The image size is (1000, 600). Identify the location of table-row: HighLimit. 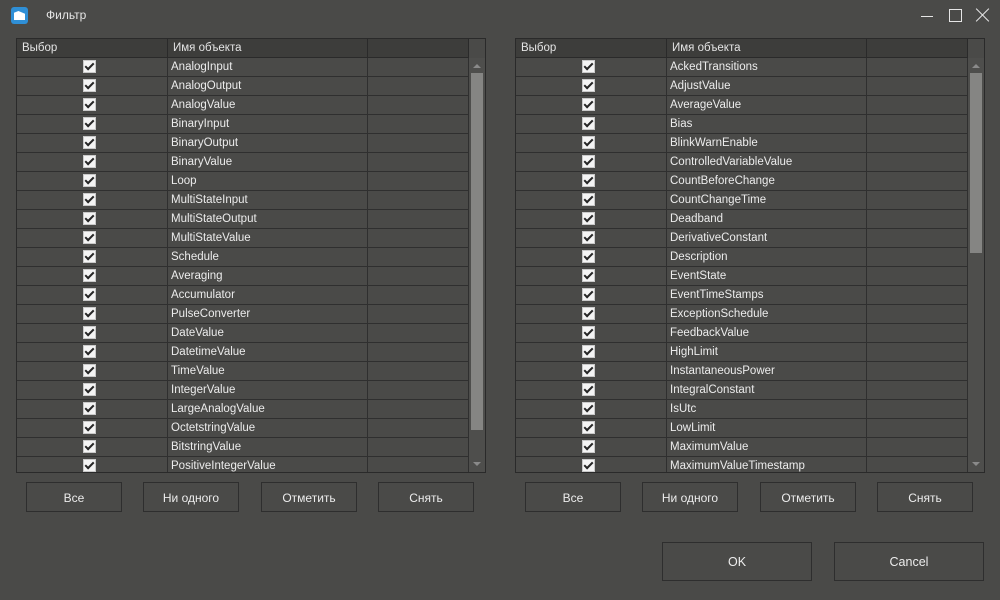
(742, 352).